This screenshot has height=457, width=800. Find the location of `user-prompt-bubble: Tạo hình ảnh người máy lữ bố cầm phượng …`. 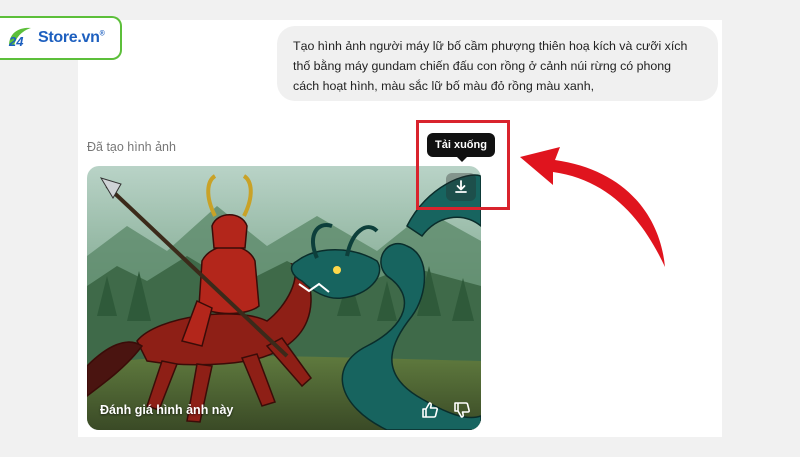

user-prompt-bubble: Tạo hình ảnh người máy lữ bố cầm phượng … is located at coordinates (497, 63).